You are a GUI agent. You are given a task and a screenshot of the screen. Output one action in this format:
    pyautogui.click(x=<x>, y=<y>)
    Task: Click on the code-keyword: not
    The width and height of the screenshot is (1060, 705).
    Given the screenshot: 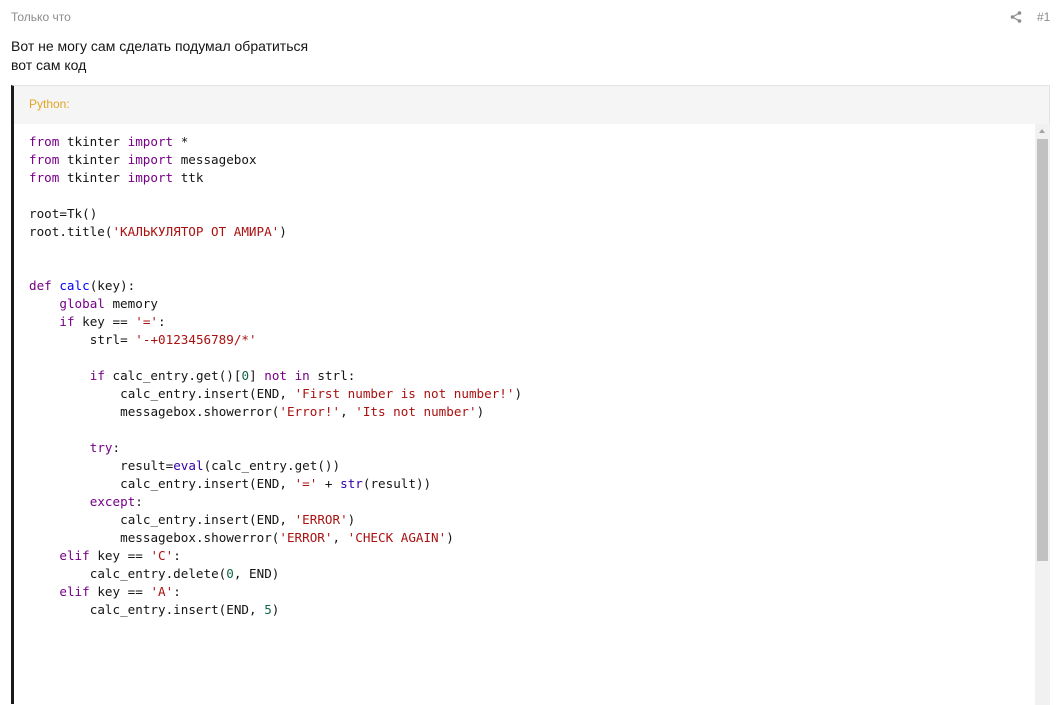 What is the action you would take?
    pyautogui.click(x=275, y=375)
    